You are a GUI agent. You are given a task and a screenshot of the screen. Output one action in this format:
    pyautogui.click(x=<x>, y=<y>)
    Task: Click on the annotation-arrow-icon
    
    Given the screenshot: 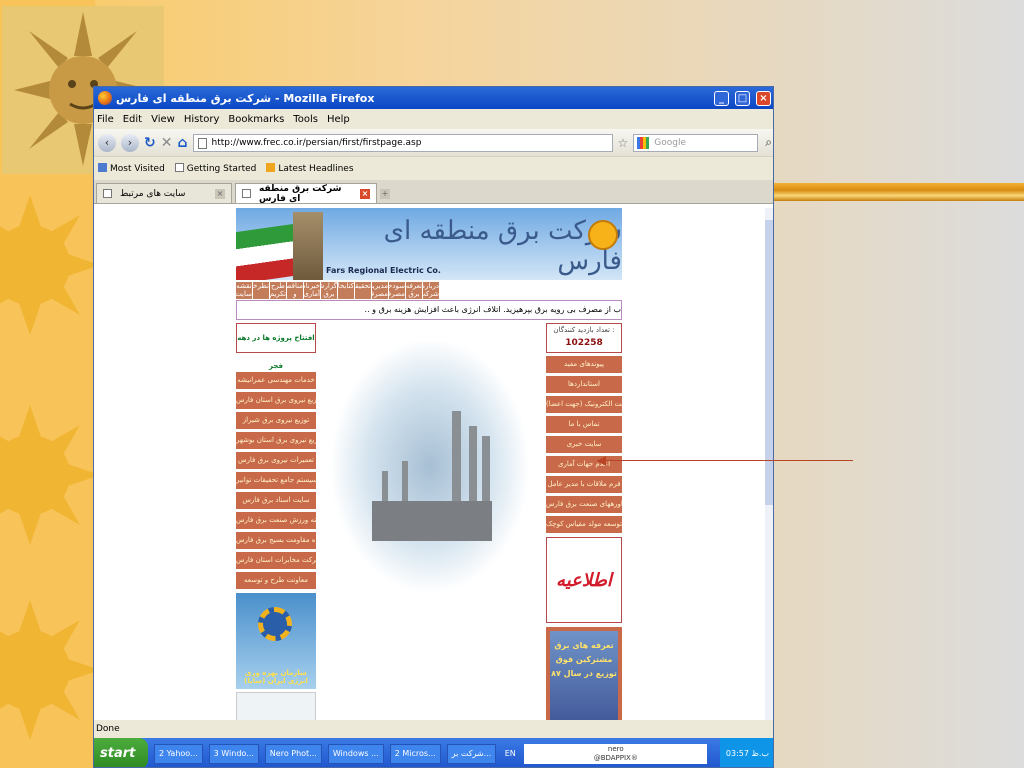 What is the action you would take?
    pyautogui.click(x=601, y=461)
    